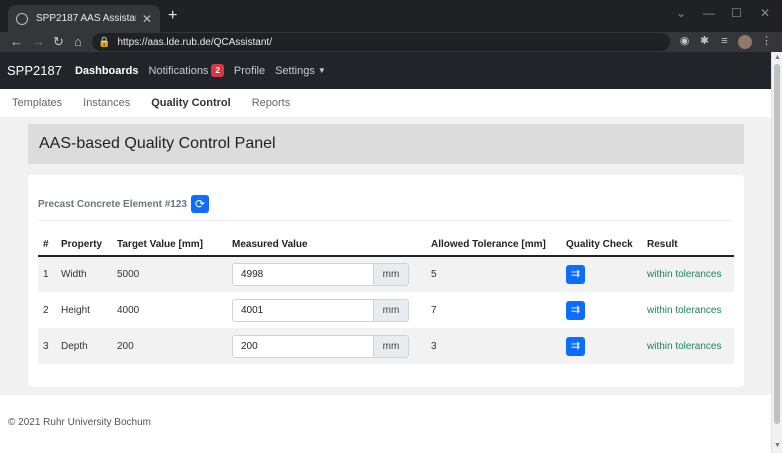  Describe the element at coordinates (321, 70) in the screenshot. I see `caret-down-icon: ▼` at that location.